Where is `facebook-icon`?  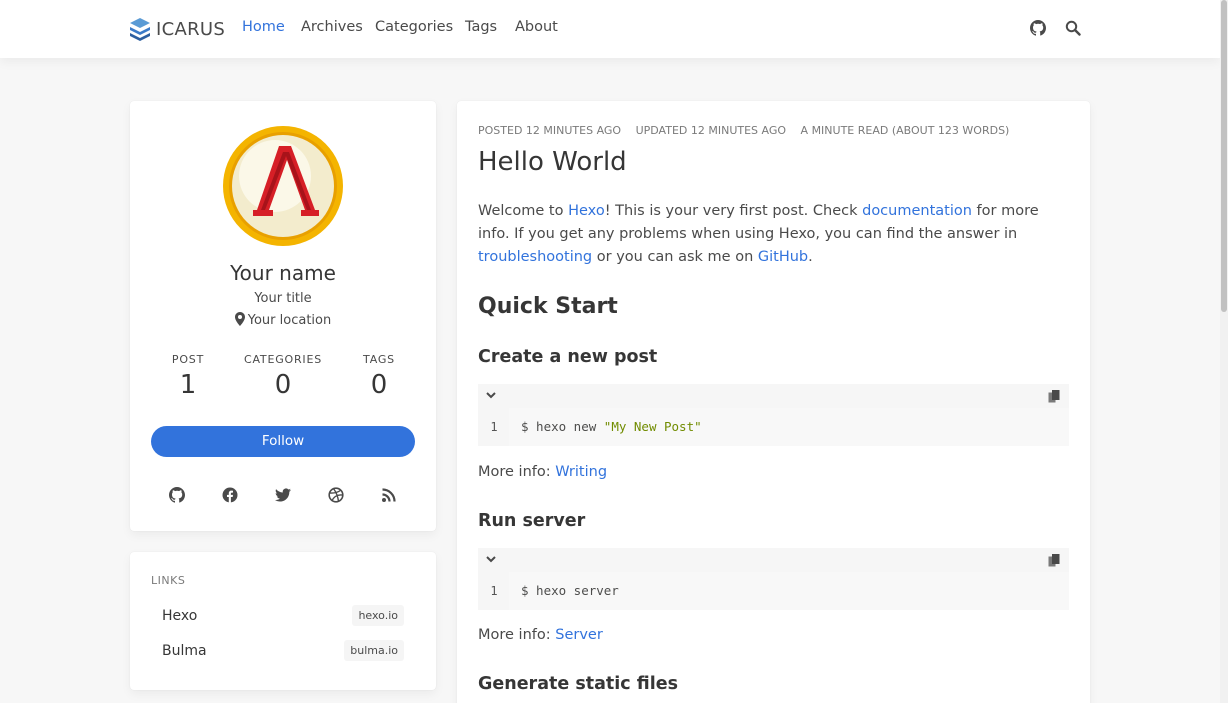 facebook-icon is located at coordinates (230, 495).